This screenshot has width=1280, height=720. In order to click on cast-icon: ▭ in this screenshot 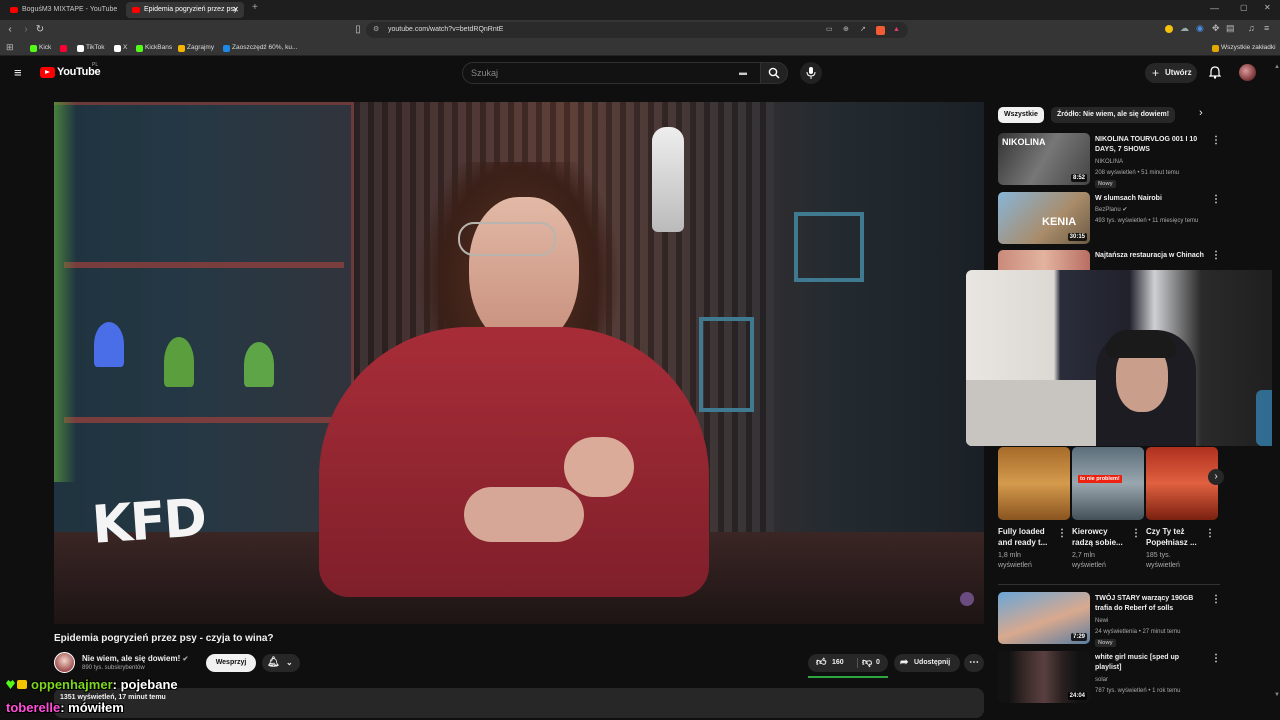, I will do `click(829, 30)`.